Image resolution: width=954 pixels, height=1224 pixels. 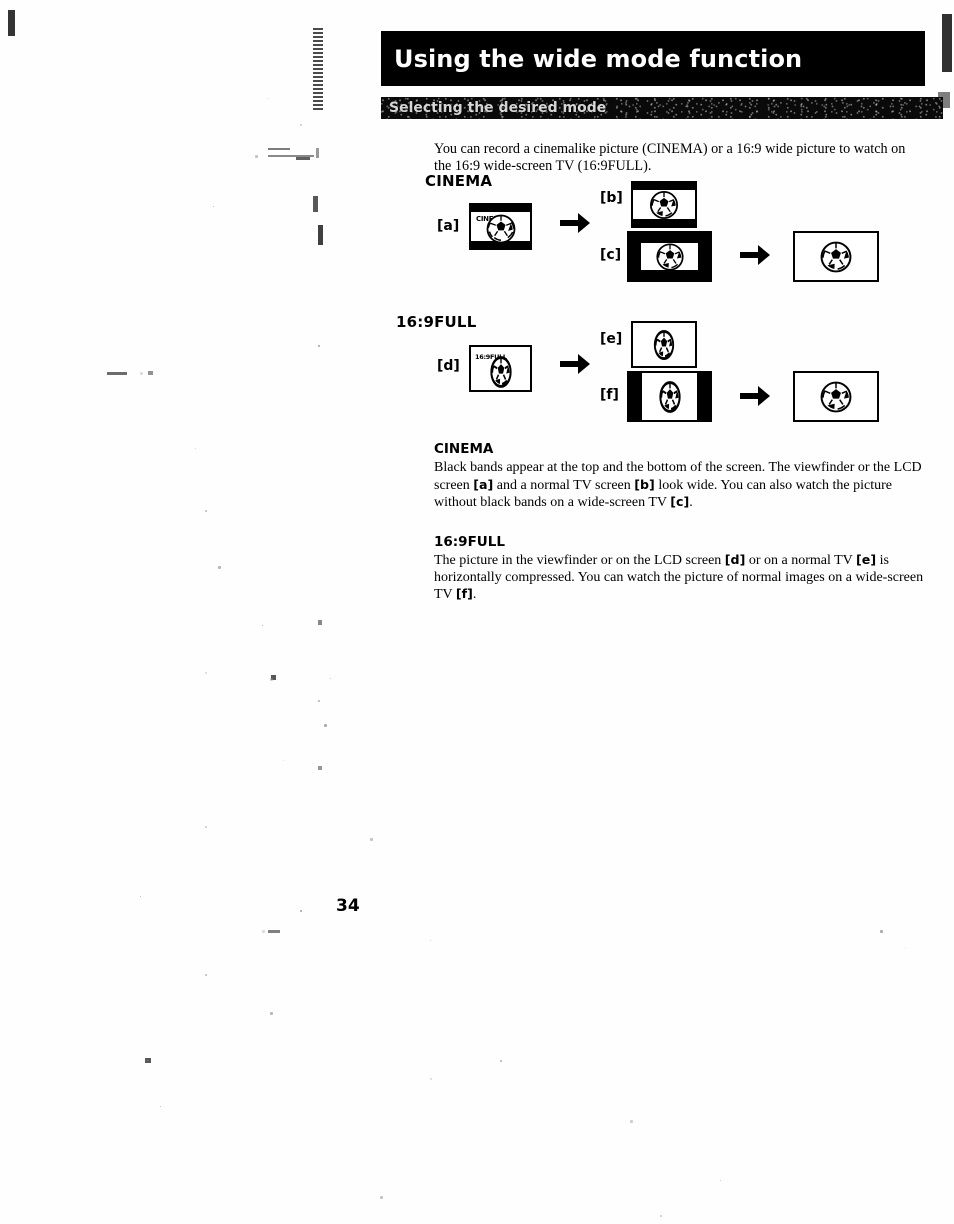 I want to click on page-title-bar: Using the wide mode function, so click(x=653, y=58).